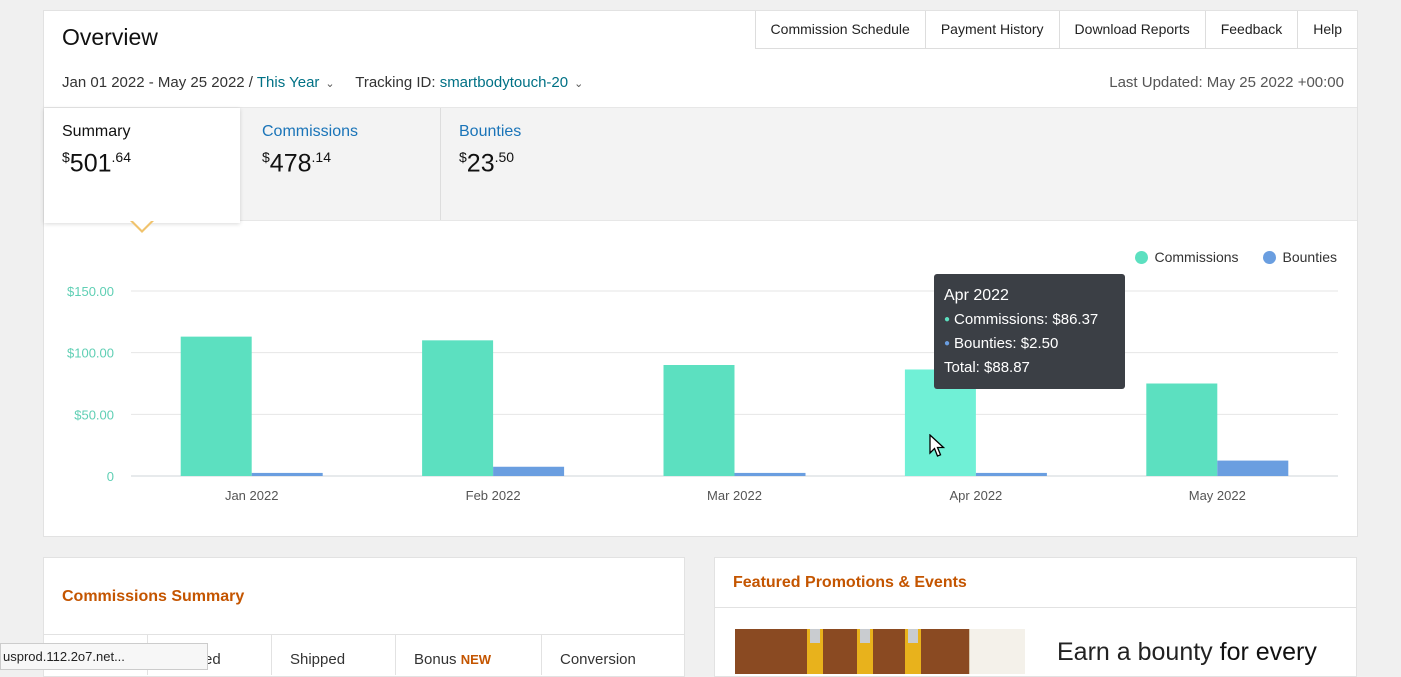  What do you see at coordinates (287, 474) in the screenshot?
I see `bar-bounties-jan-2022` at bounding box center [287, 474].